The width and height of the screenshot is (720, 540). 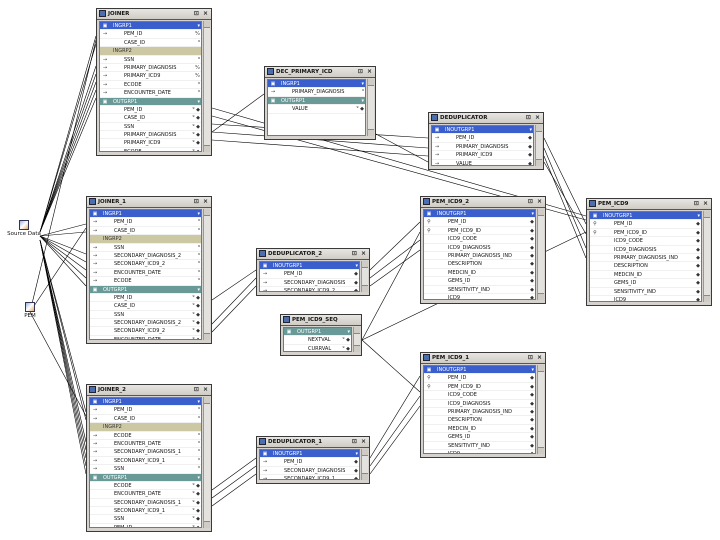 I want to click on operator-title-bar: DEDUPLICATOR_2 ⊡ ×, so click(x=313, y=254).